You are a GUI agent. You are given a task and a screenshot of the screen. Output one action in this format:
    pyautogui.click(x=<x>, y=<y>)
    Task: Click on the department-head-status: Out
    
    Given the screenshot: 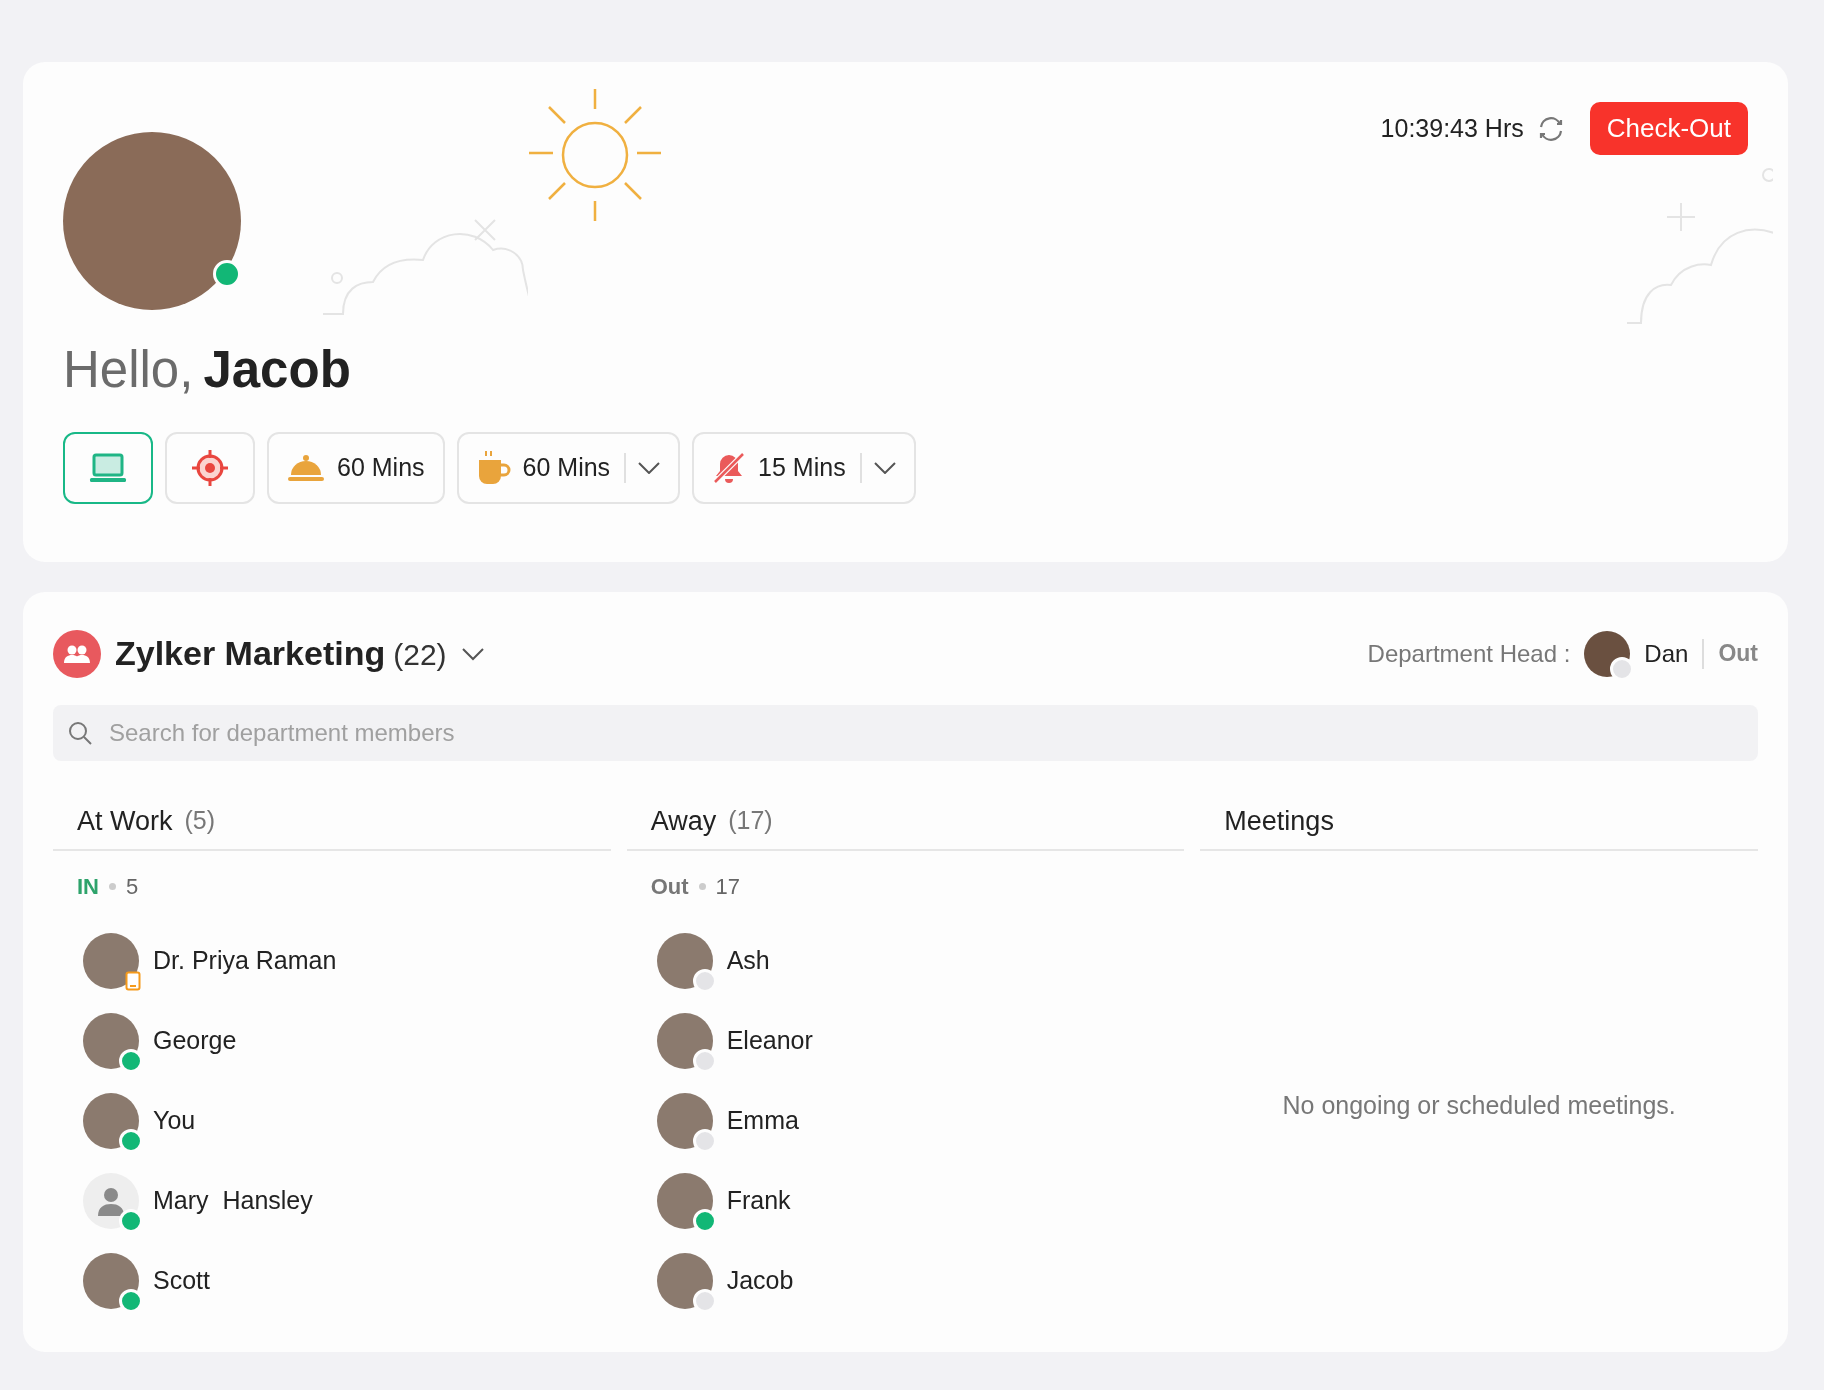 What is the action you would take?
    pyautogui.click(x=1738, y=654)
    